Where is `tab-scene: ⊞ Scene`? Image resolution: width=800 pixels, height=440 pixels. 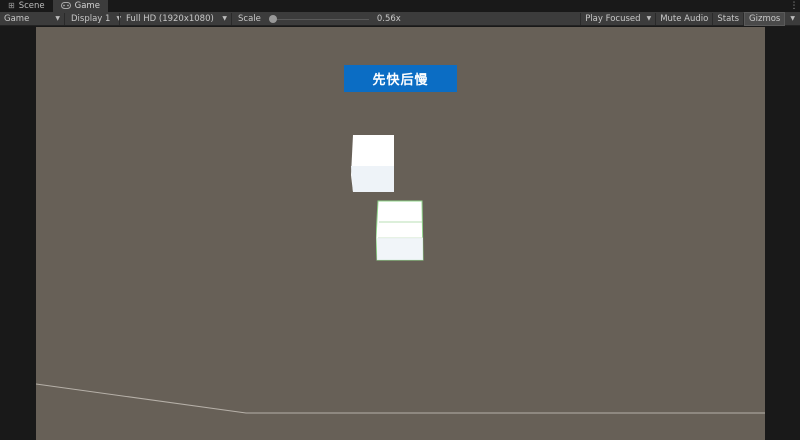 tab-scene: ⊞ Scene is located at coordinates (26, 6).